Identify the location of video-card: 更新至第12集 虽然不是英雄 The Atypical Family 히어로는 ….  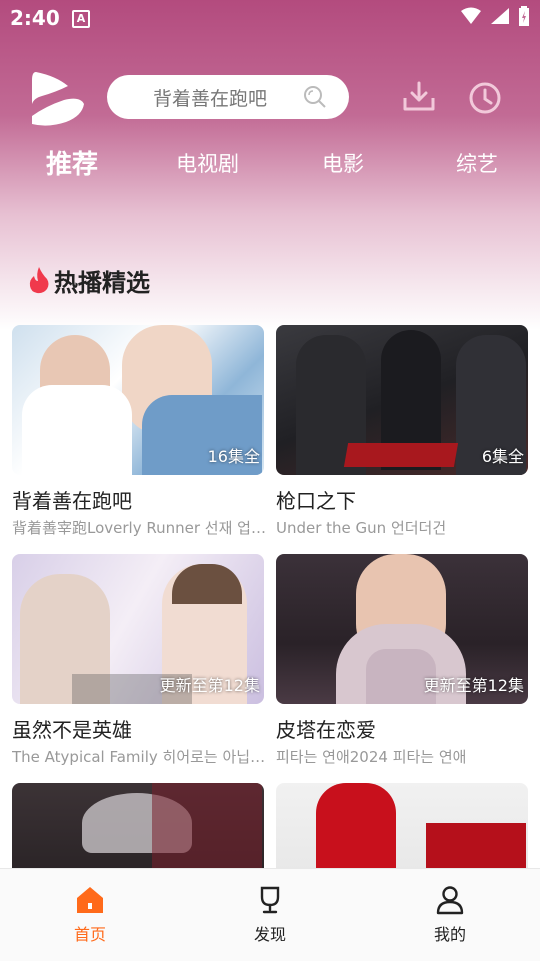
(138, 660).